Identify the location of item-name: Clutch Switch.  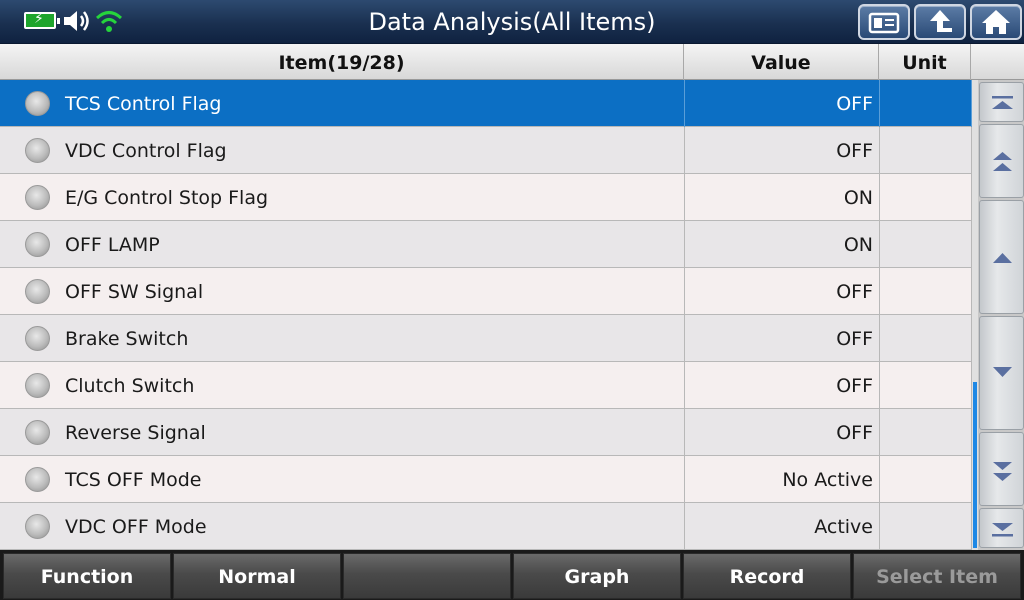
(130, 386).